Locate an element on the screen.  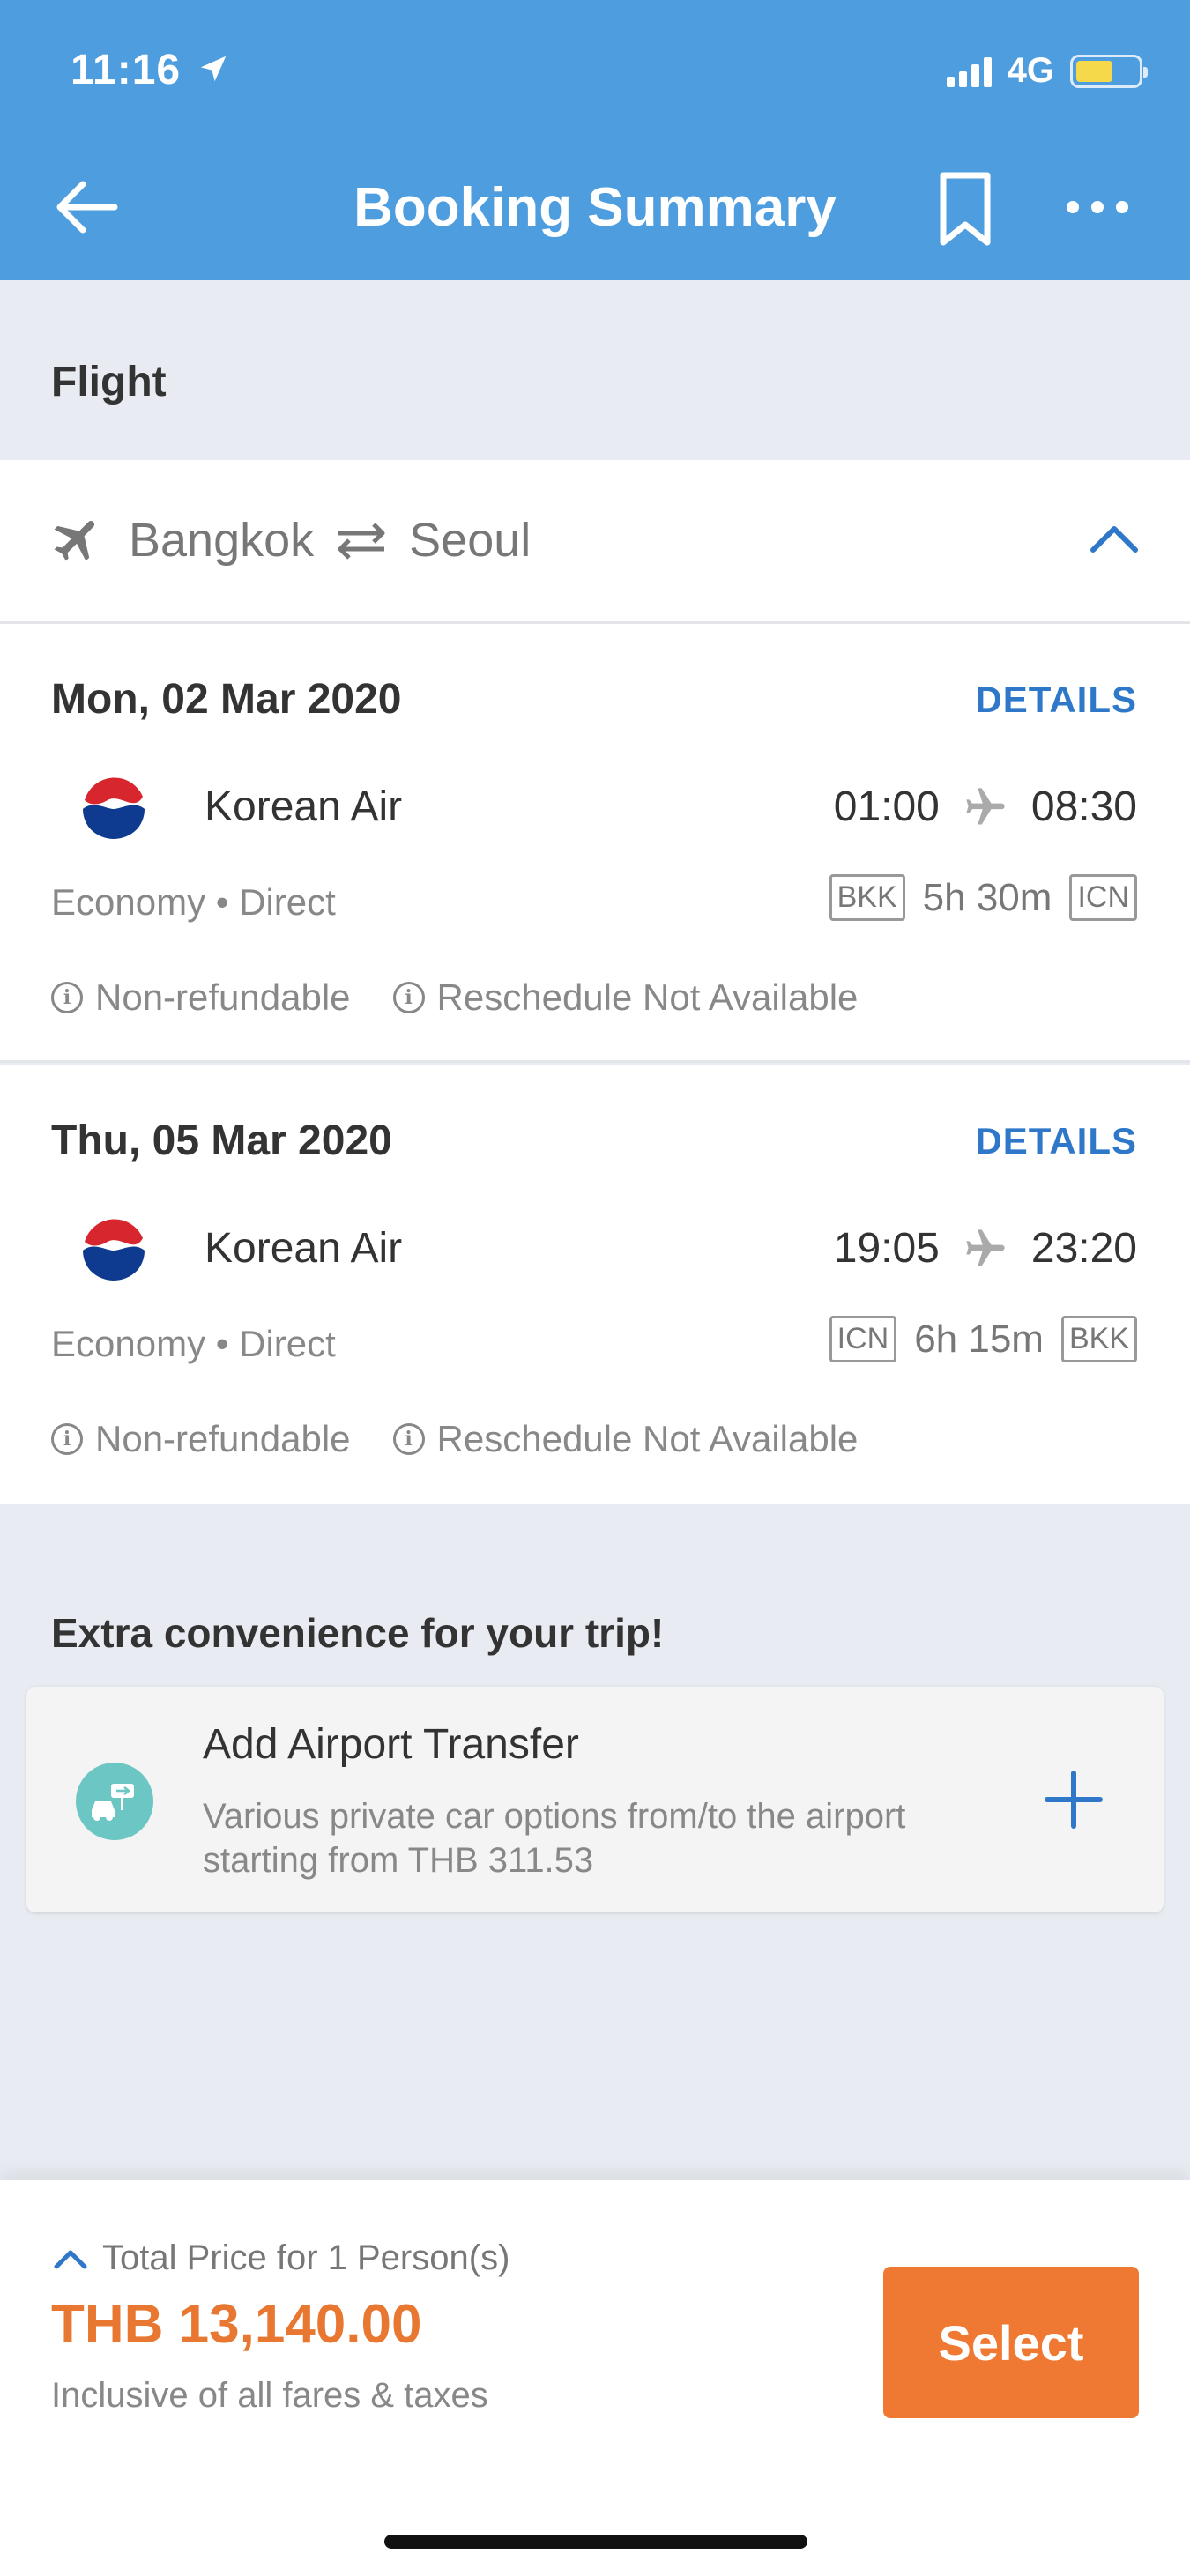
origin-code: ICN is located at coordinates (863, 1339).